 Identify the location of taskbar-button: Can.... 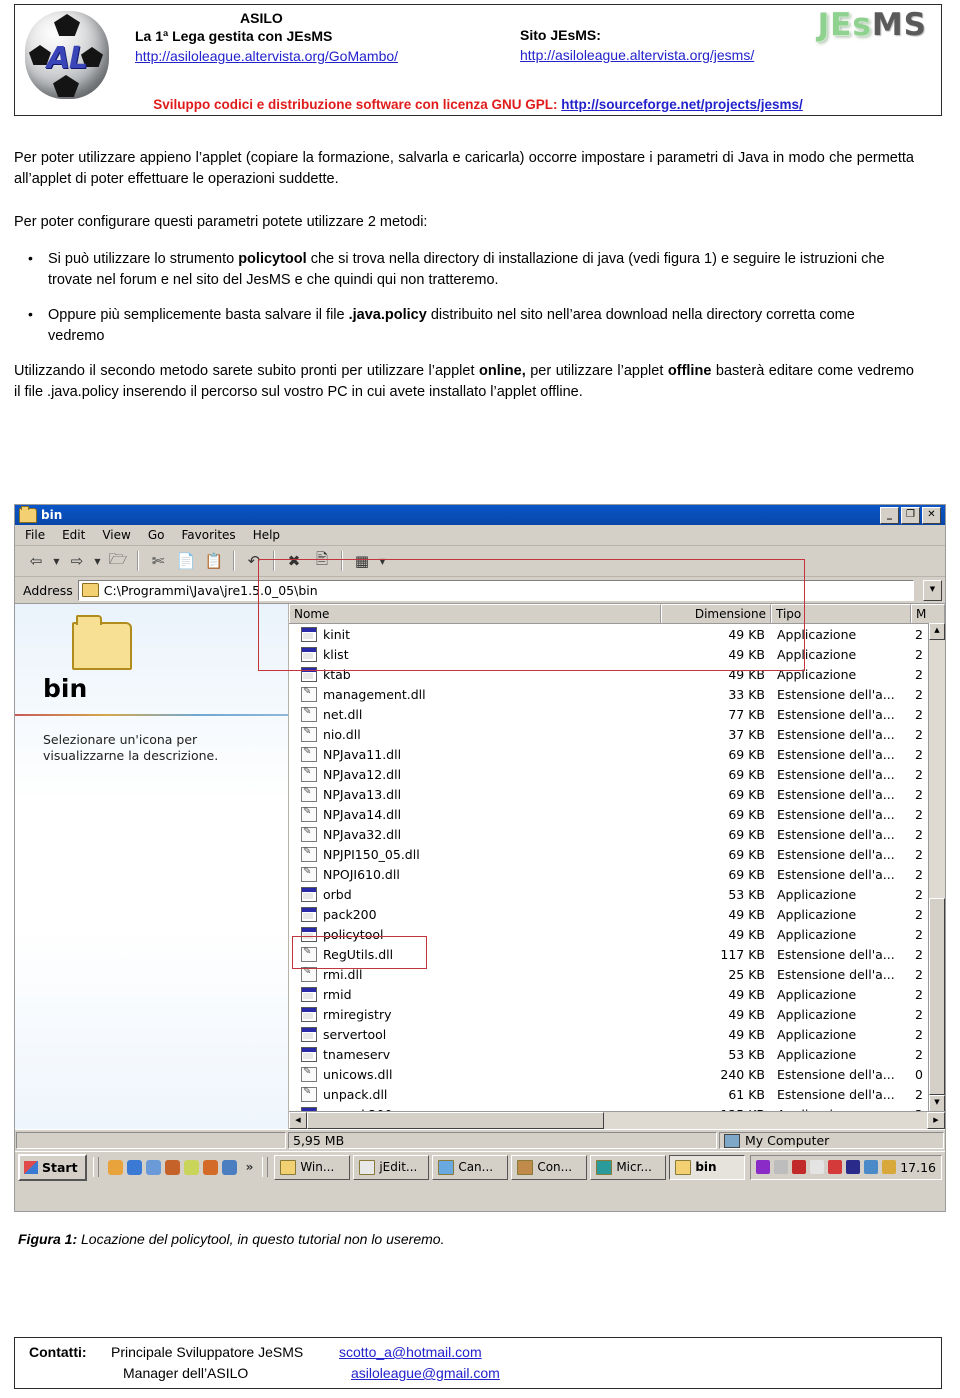
(470, 1167).